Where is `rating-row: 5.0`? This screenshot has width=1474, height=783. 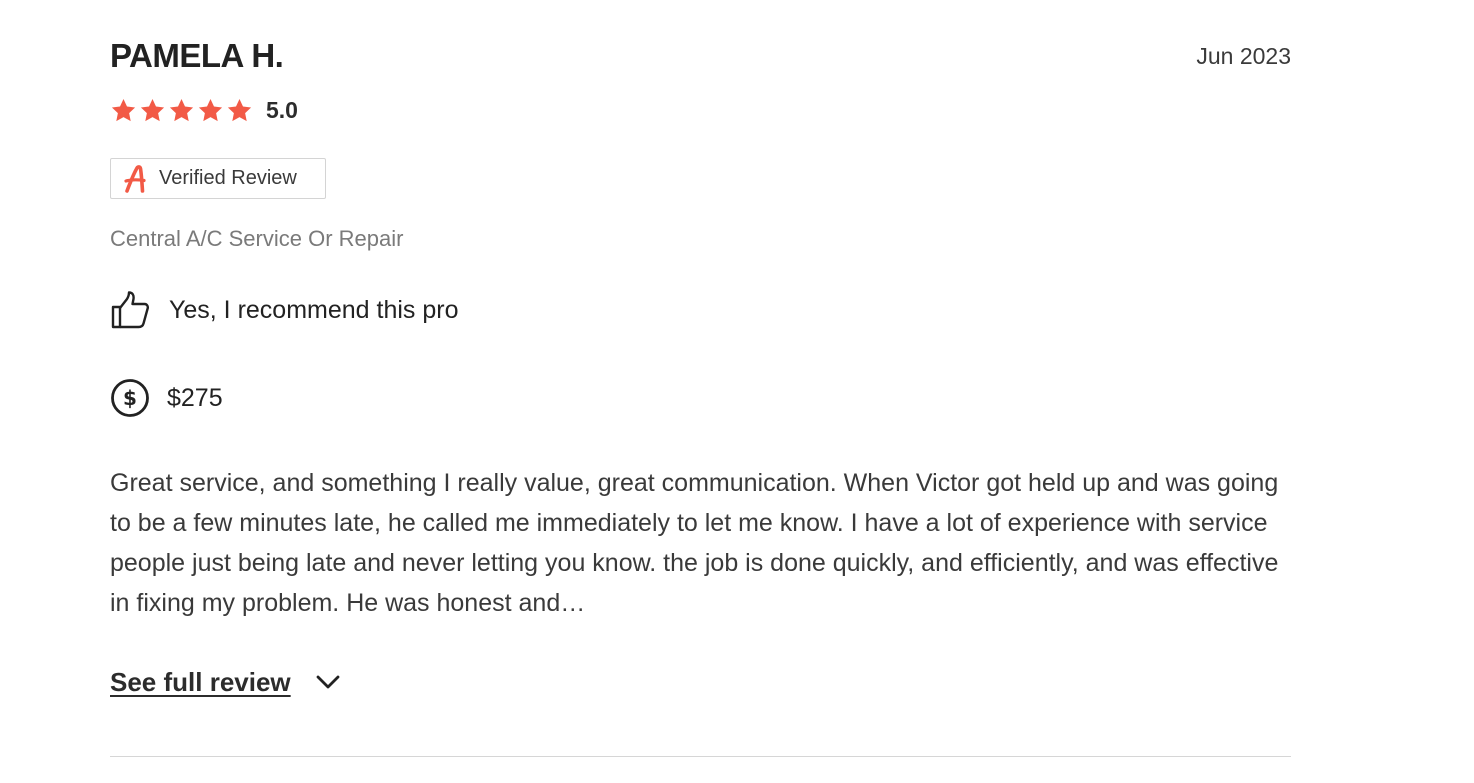
rating-row: 5.0 is located at coordinates (204, 110).